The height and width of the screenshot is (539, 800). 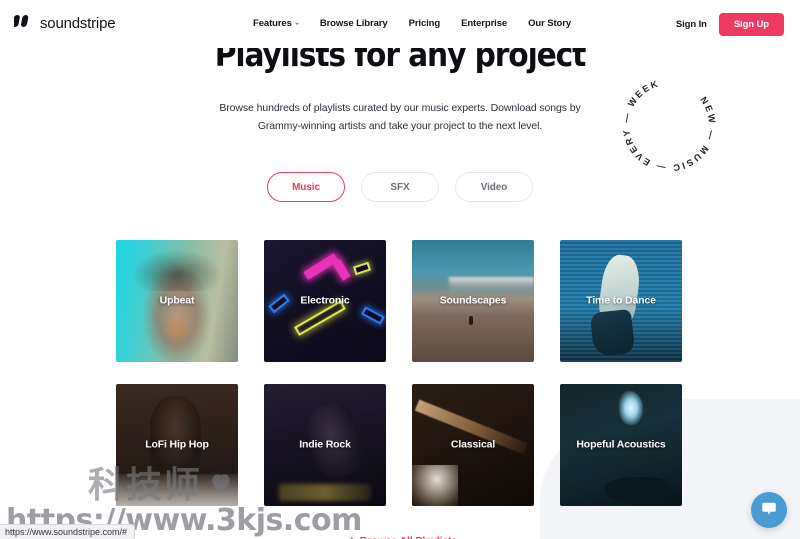 What do you see at coordinates (341, 269) in the screenshot?
I see `neon-arrow-magenta-head` at bounding box center [341, 269].